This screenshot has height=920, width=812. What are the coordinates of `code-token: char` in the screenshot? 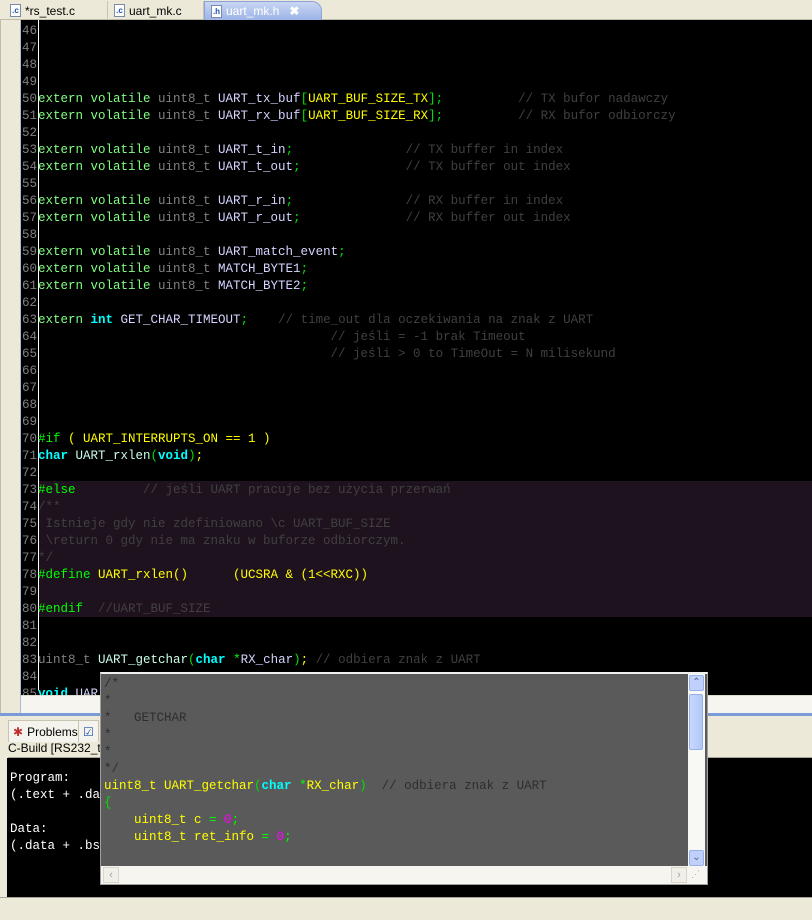 It's located at (280, 786).